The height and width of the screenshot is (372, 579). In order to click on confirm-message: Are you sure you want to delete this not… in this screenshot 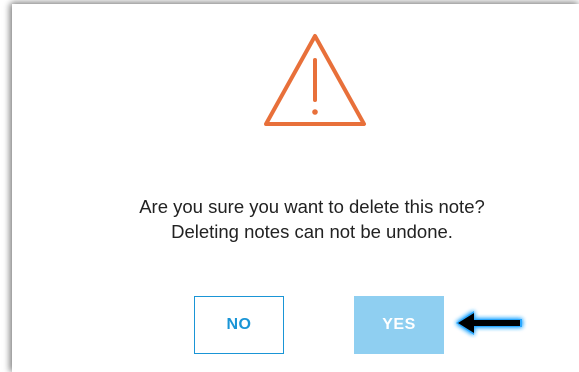, I will do `click(295, 219)`.